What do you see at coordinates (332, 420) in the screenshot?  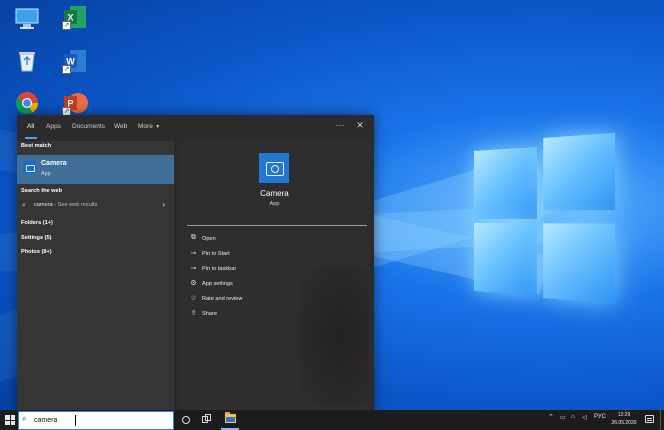 I see `taskbar: ⌕ ⌃ ▭ ⌂ ◁ РУС 12:29 26.05.2020` at bounding box center [332, 420].